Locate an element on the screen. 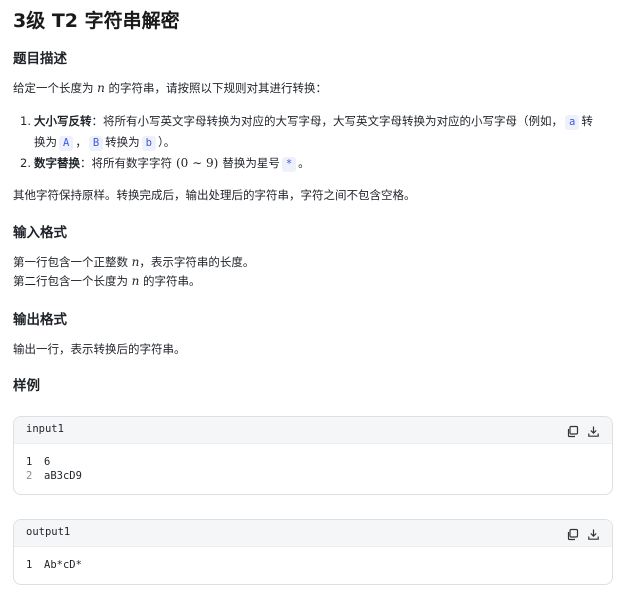  sample-content: 1 Ab*cD* is located at coordinates (313, 563).